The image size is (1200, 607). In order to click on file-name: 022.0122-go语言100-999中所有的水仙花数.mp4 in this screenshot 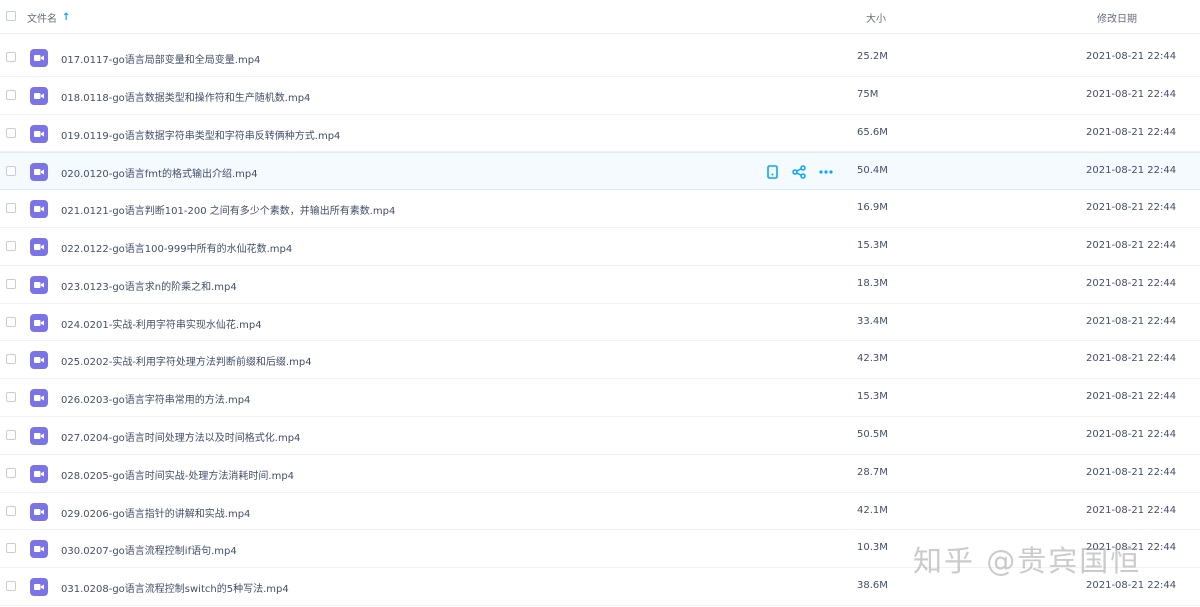, I will do `click(176, 247)`.